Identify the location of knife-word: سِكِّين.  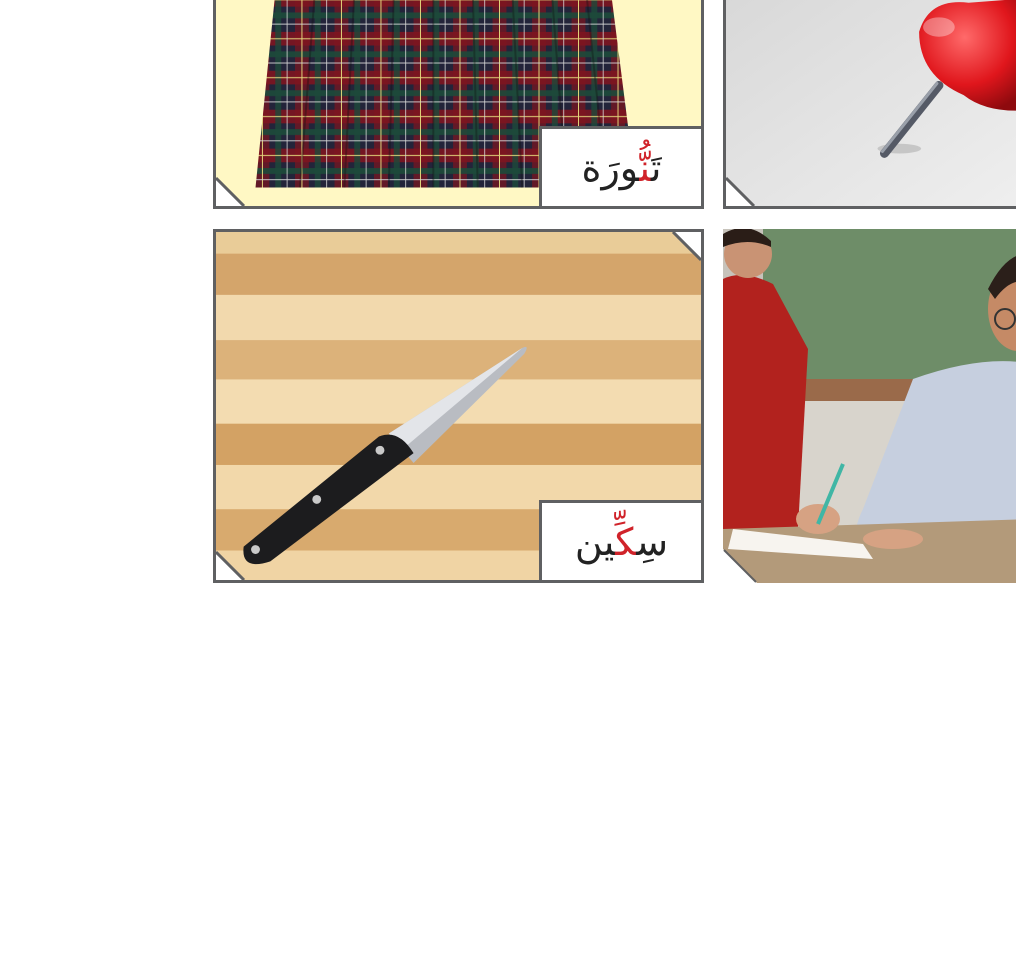
(621, 541).